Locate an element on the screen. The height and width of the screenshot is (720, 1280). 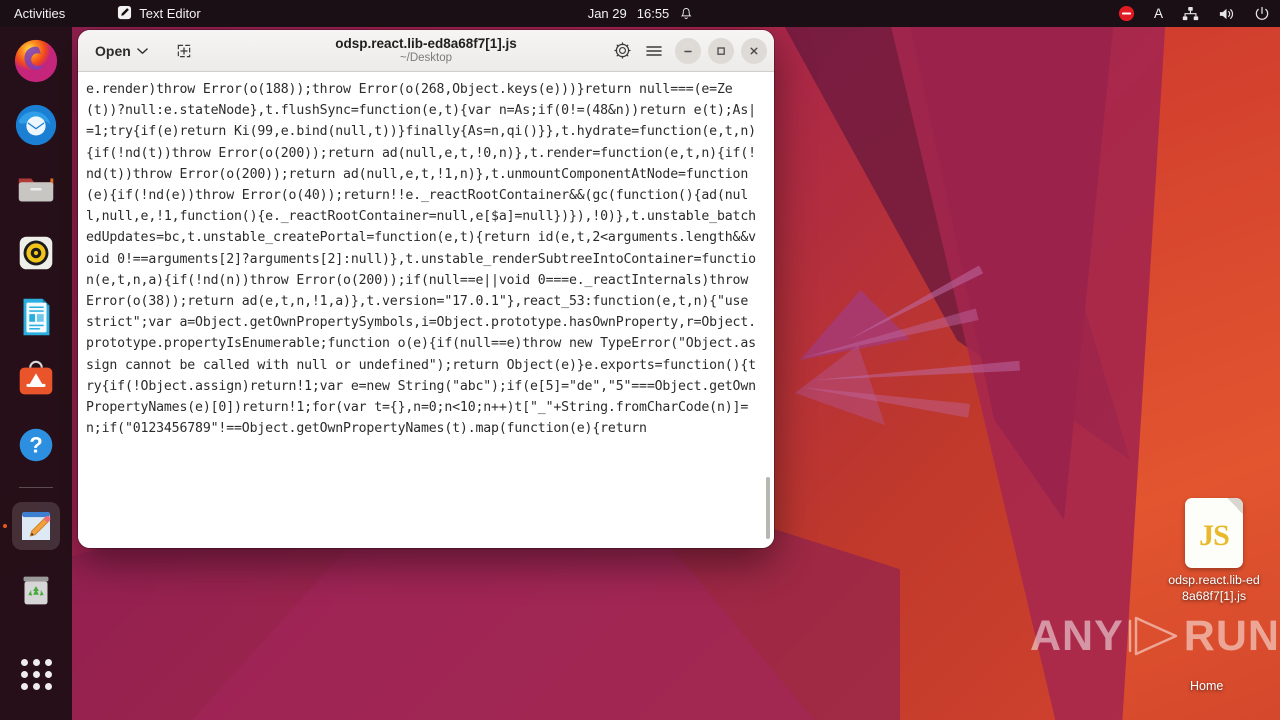
keyboard-layout-indicator: A is located at coordinates (1158, 13).